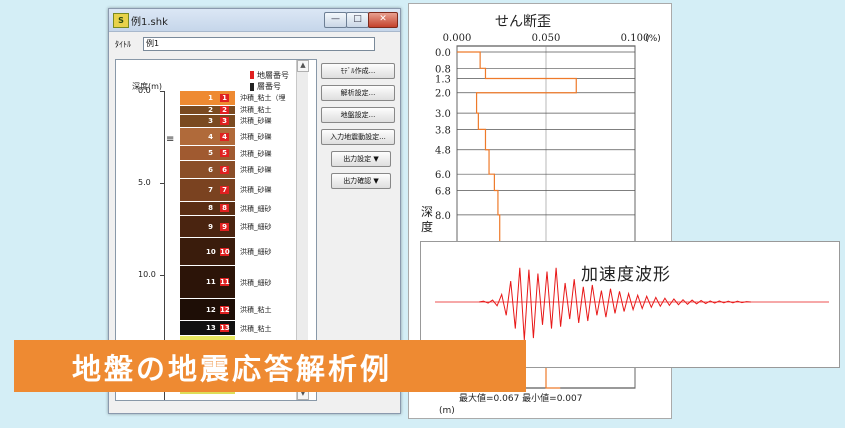 The width and height of the screenshot is (845, 428). I want to click on close-button: ✕, so click(383, 20).